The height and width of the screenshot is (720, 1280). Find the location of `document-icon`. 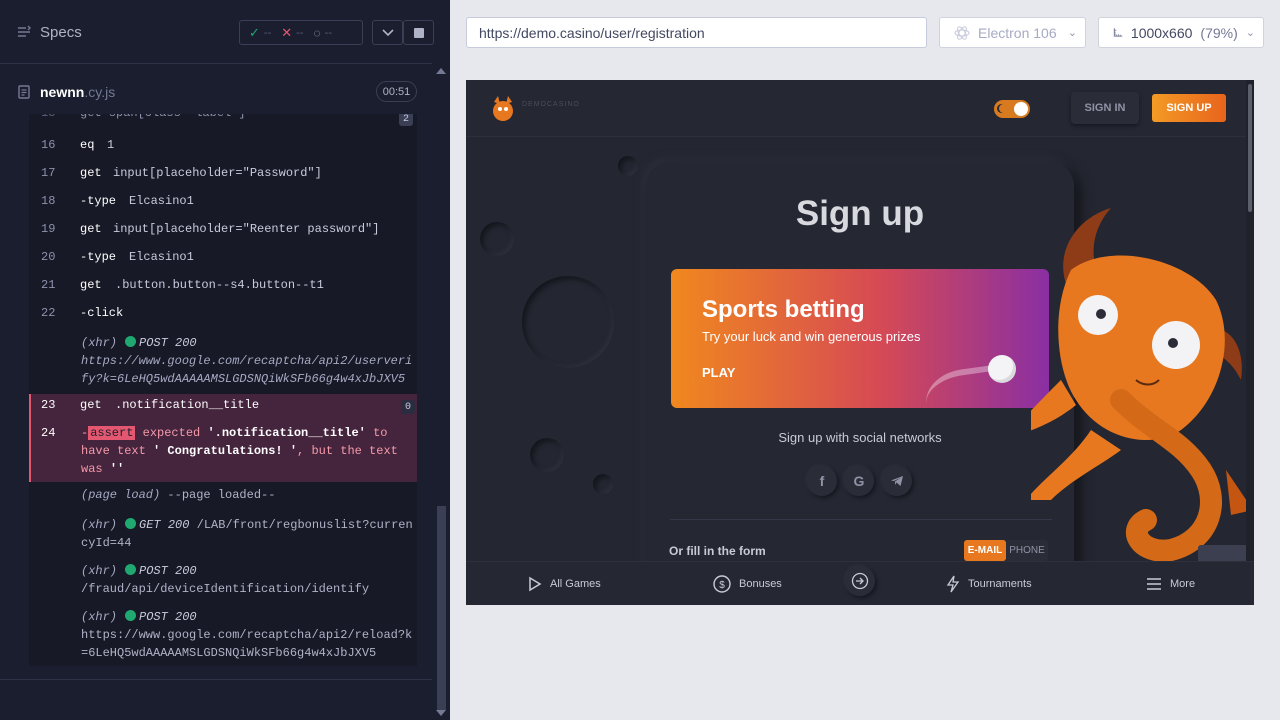

document-icon is located at coordinates (24, 92).